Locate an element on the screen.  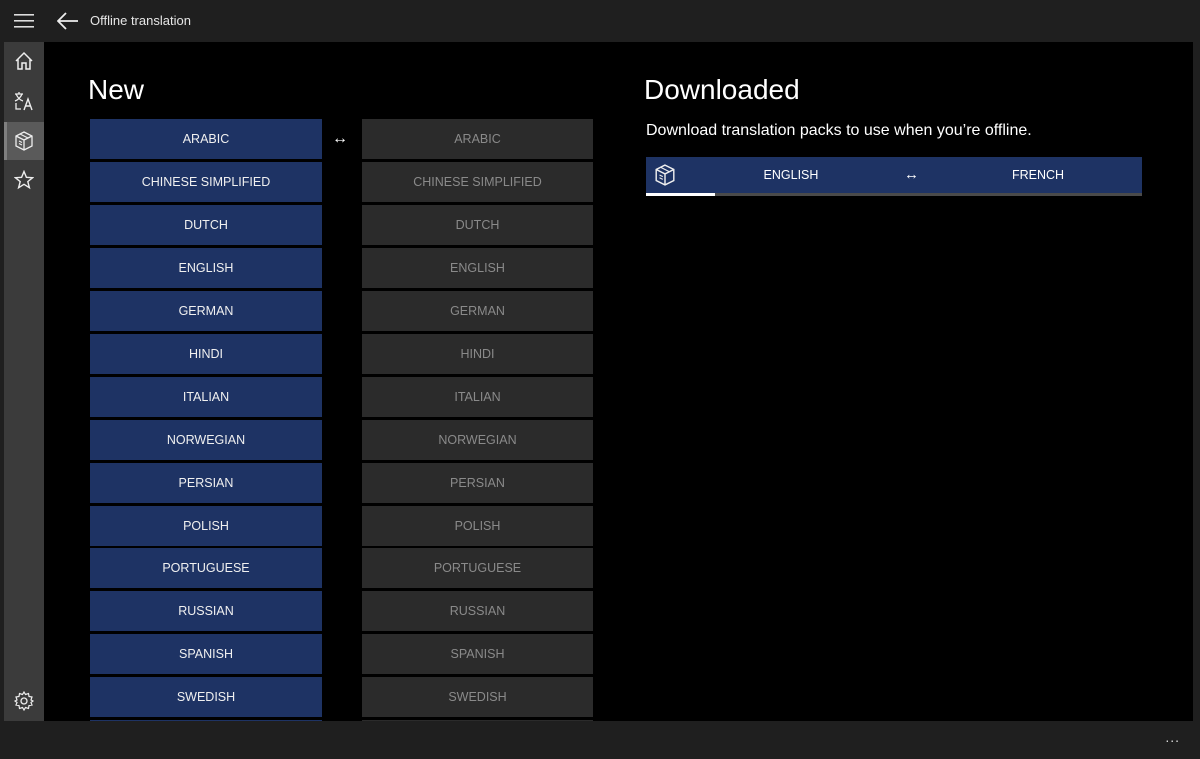
source-language-button: HINDI is located at coordinates (206, 354).